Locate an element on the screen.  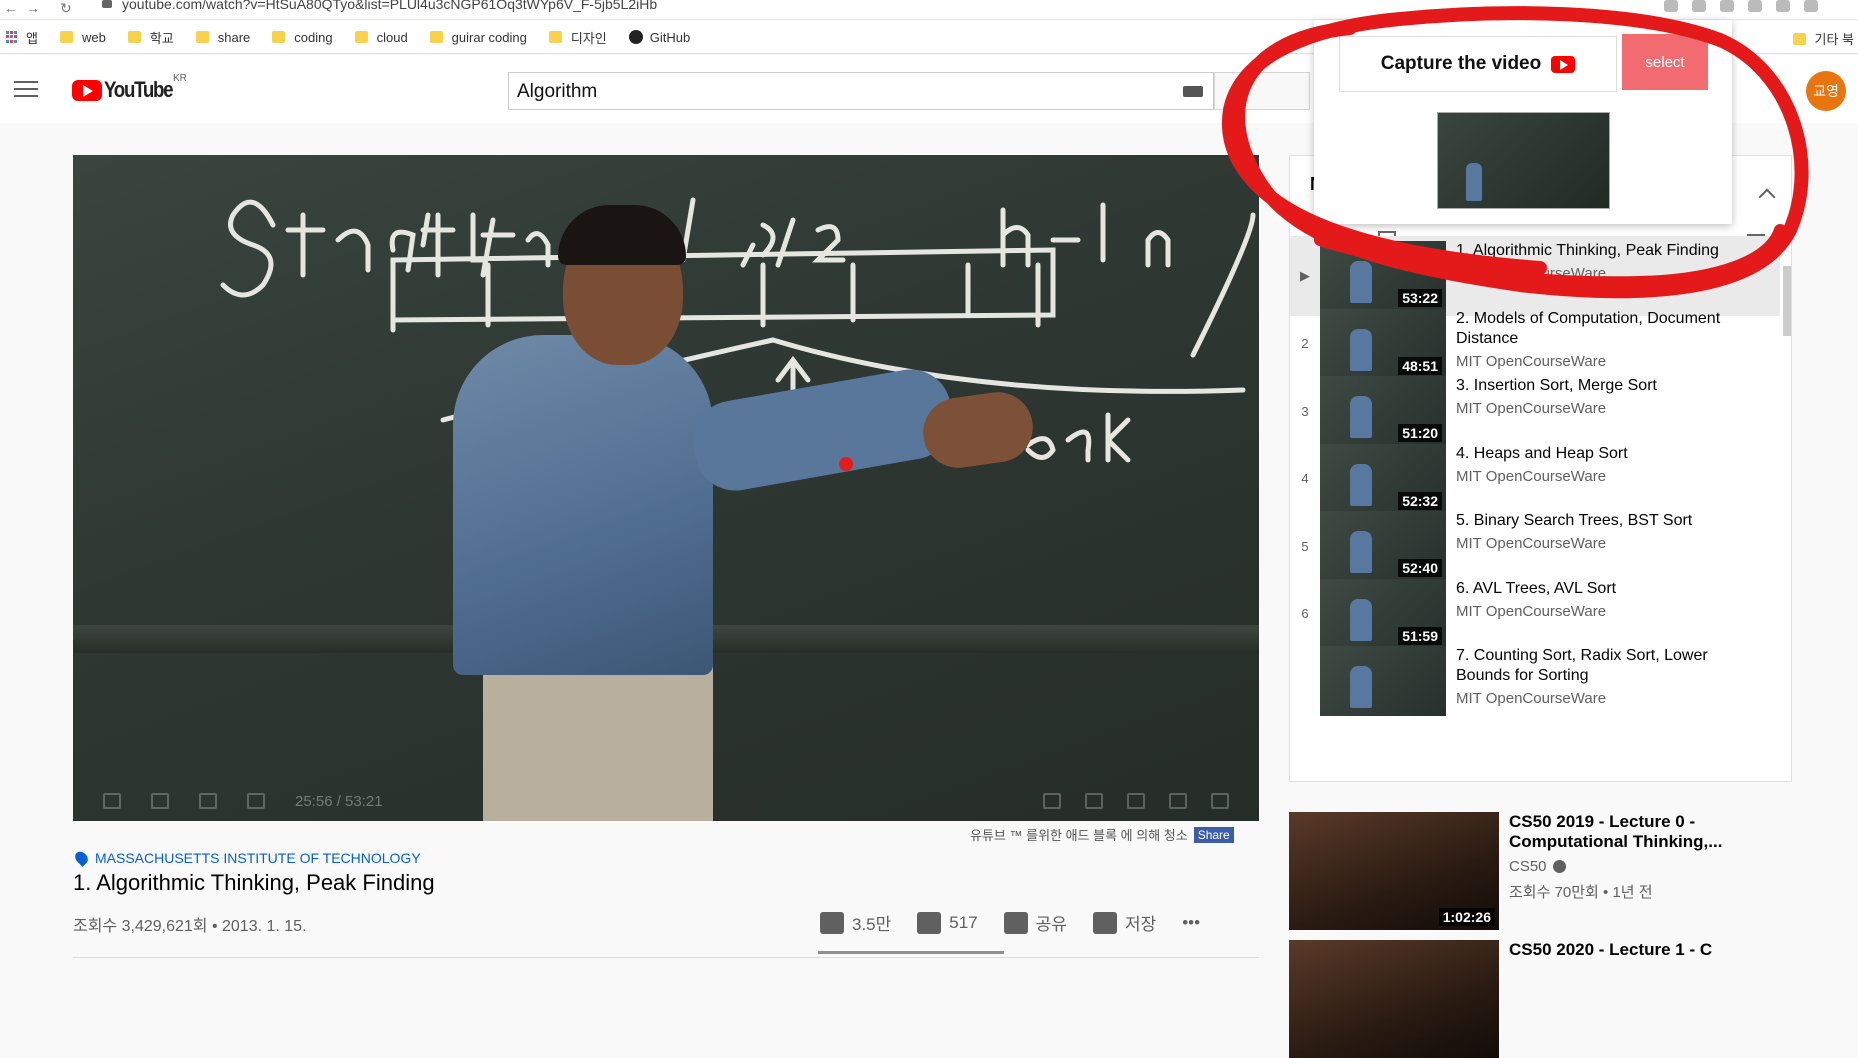
search-input: Algorithm is located at coordinates (861, 91).